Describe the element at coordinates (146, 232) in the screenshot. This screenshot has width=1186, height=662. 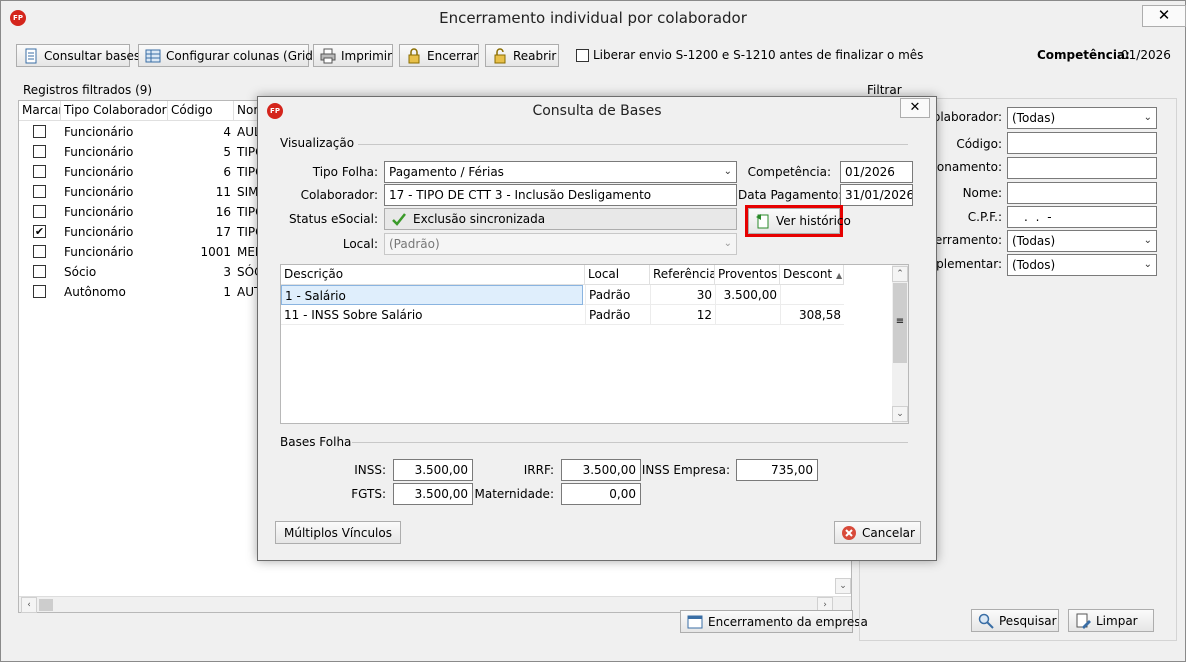
I see `table-row: ✔ Funcionário 17 TIPO` at that location.